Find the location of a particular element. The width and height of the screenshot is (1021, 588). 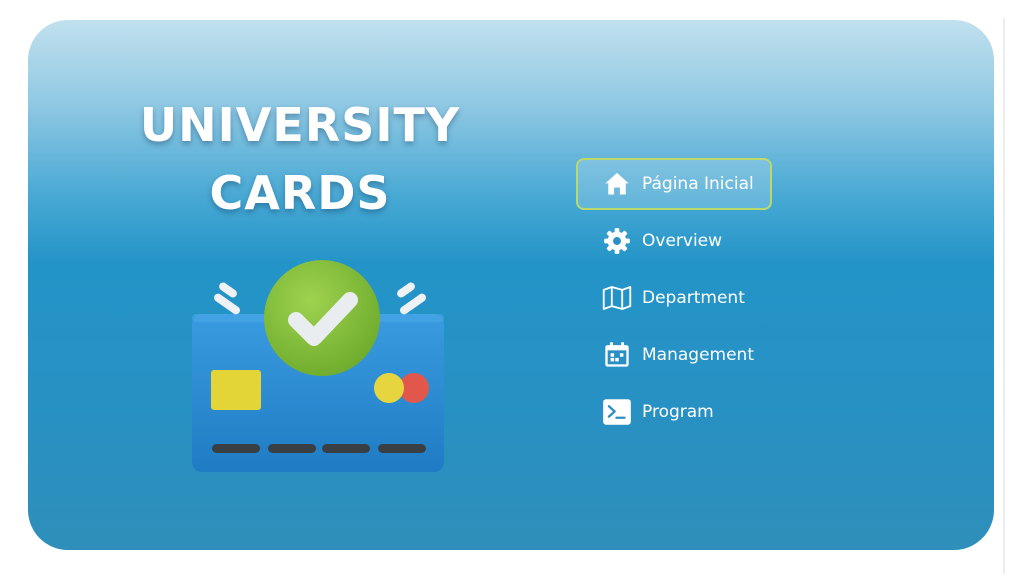

nav-item-department: Department is located at coordinates (674, 298).